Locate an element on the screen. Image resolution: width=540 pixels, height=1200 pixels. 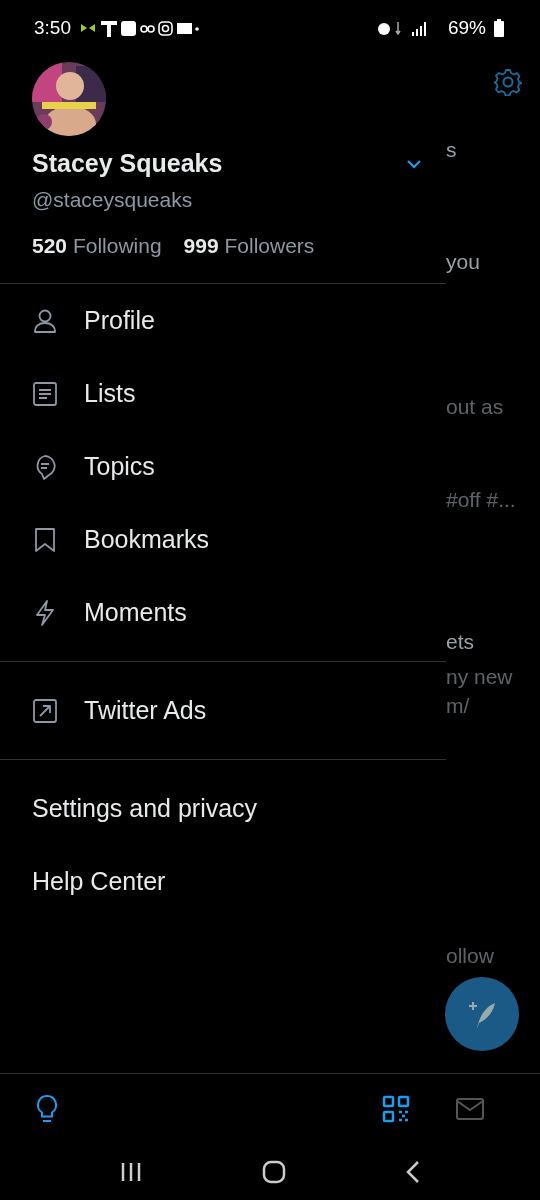
menu-item: Bookmarks is located at coordinates (223, 539).